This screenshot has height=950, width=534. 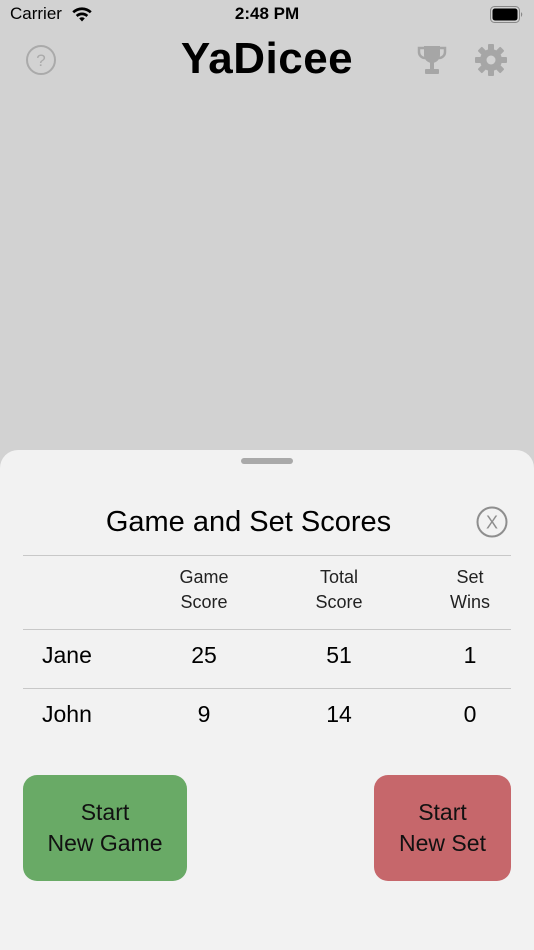 What do you see at coordinates (67, 714) in the screenshot?
I see `player-name: John` at bounding box center [67, 714].